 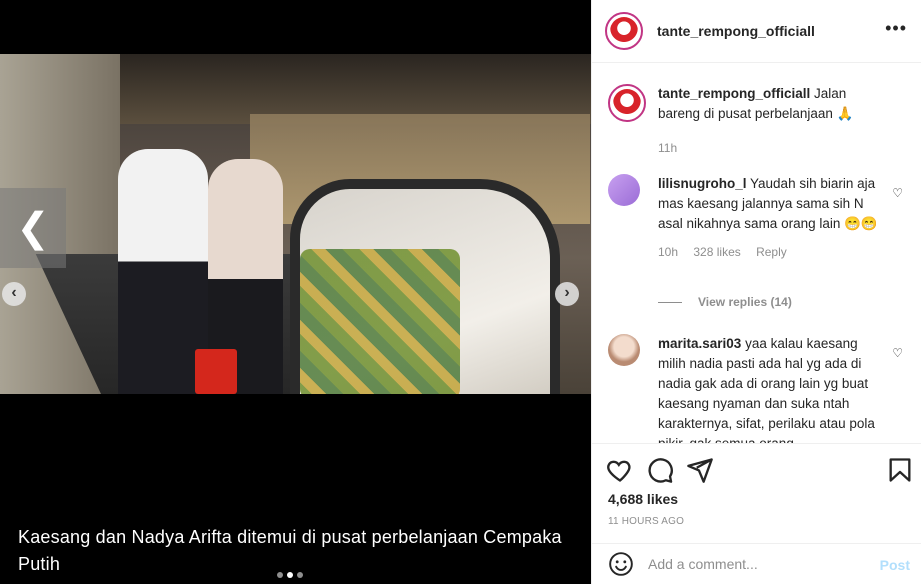 I want to click on emoji-icon, so click(x=621, y=564).